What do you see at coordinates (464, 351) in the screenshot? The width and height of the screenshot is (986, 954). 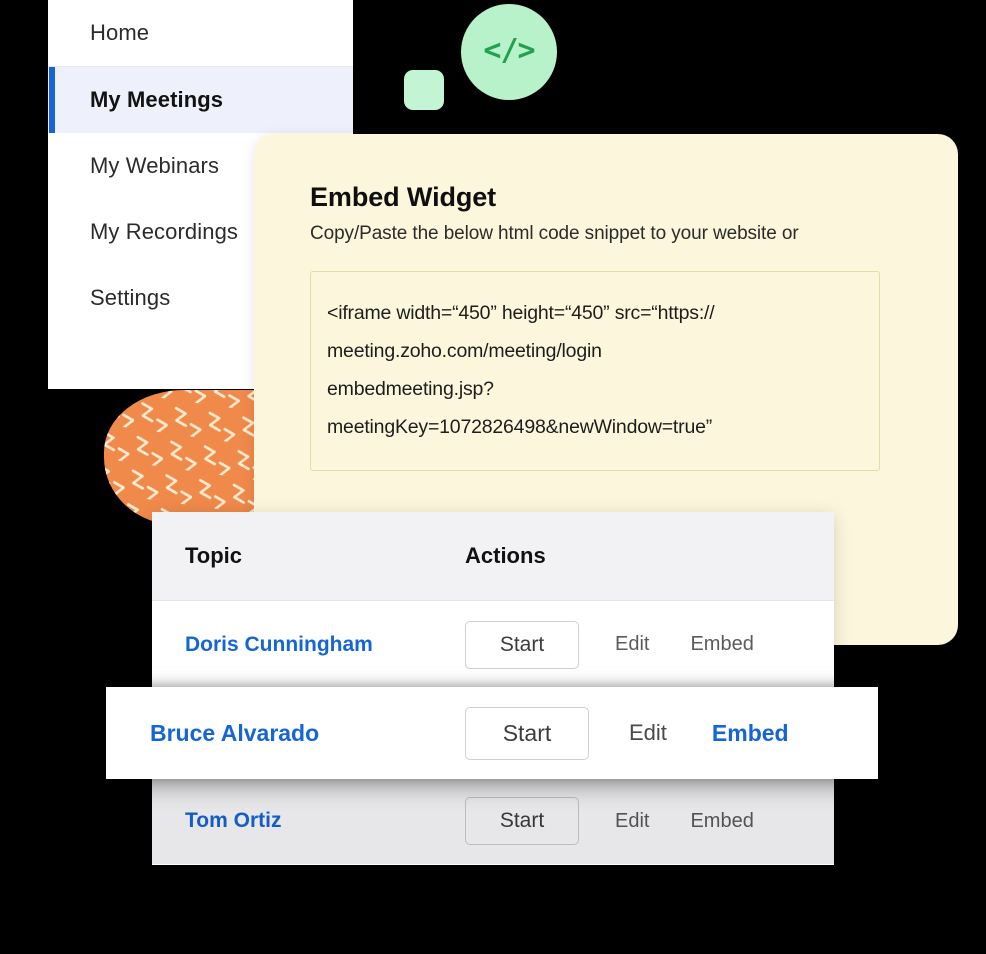 I see `embed-code-line: meeting.zoho.com/meeting/login` at bounding box center [464, 351].